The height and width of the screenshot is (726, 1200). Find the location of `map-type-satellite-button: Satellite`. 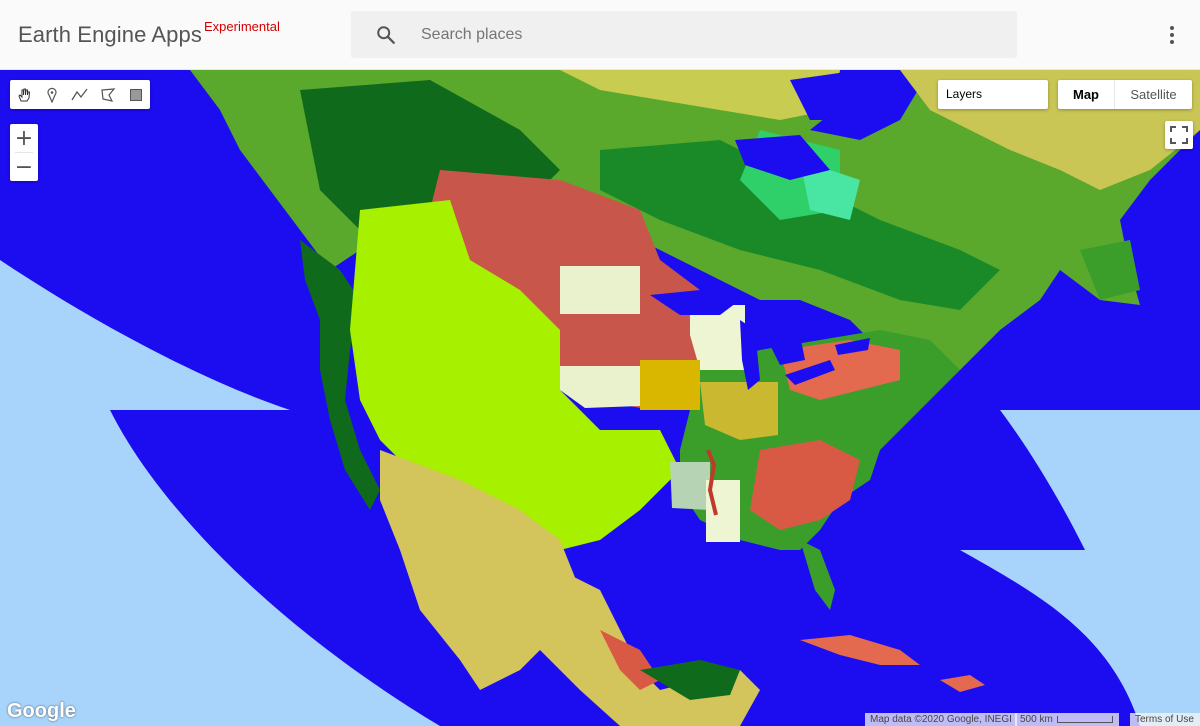

map-type-satellite-button: Satellite is located at coordinates (1153, 94).